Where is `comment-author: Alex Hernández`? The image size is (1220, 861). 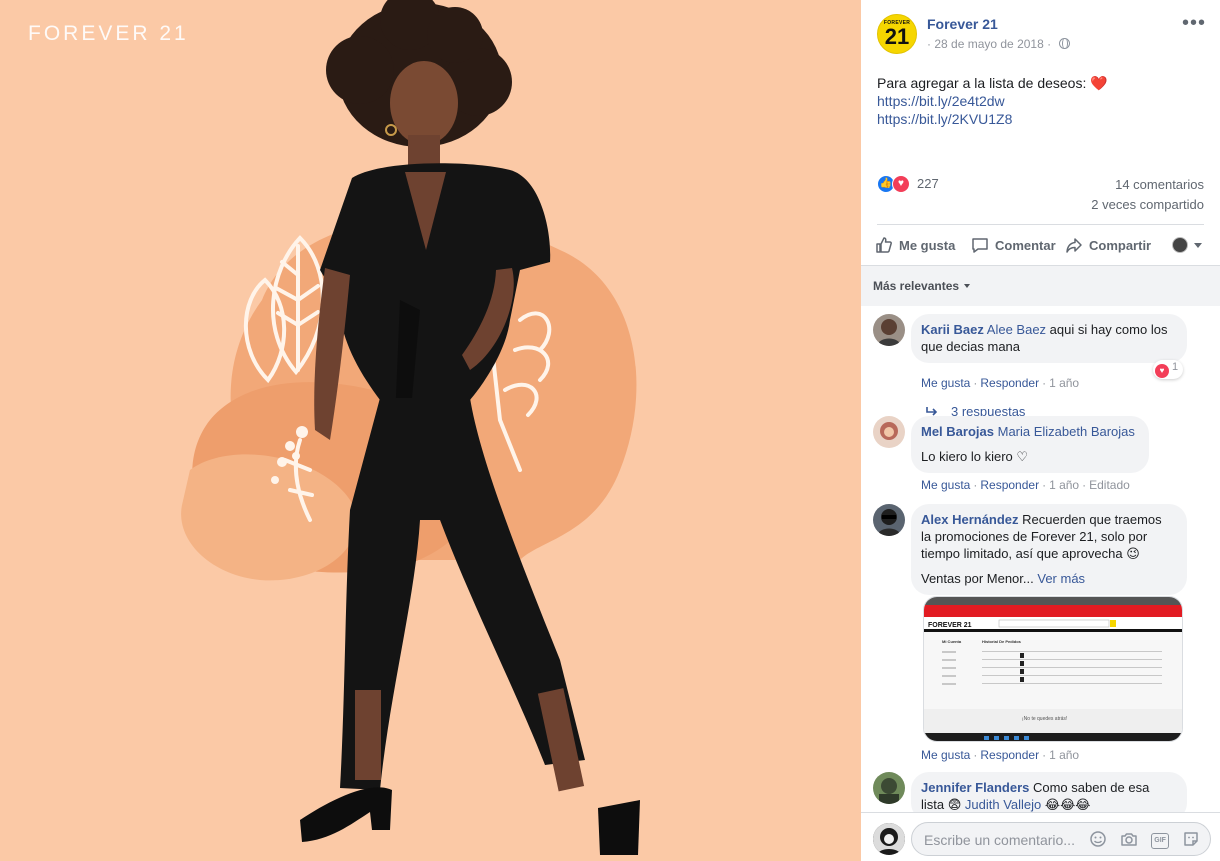 comment-author: Alex Hernández is located at coordinates (970, 519).